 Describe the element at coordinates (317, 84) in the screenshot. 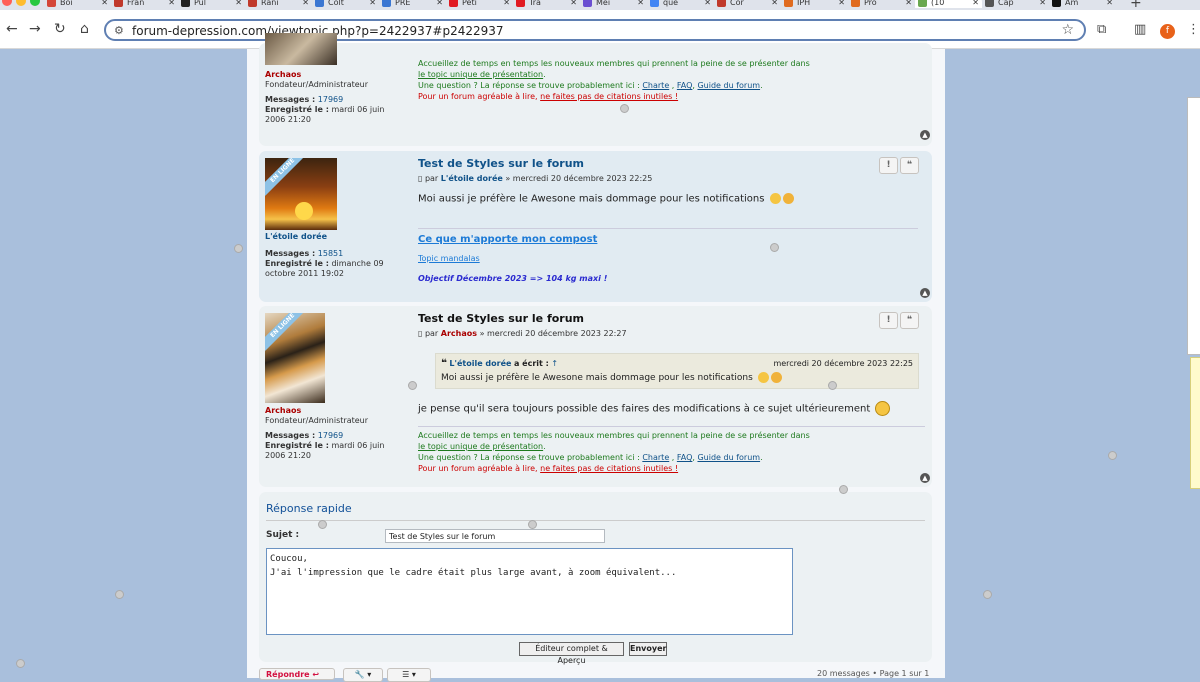

I see `user-rank: Fondateur/Administrateur` at that location.